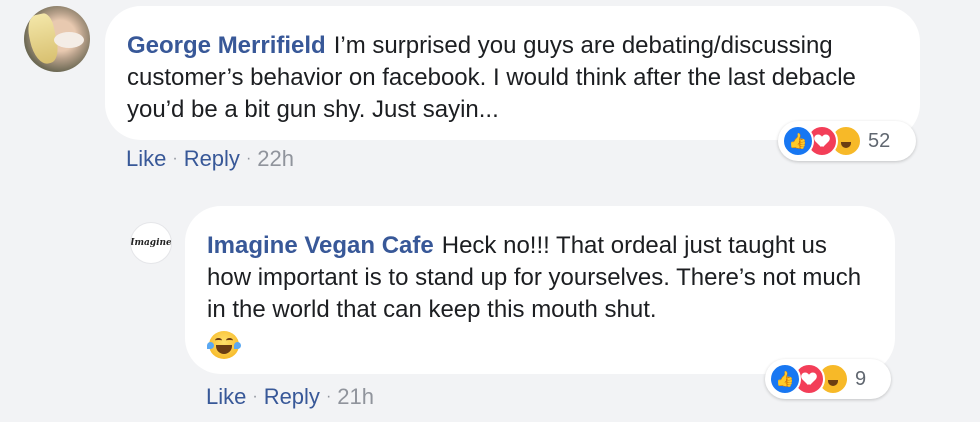  I want to click on comment-author: George Merrifield, so click(226, 45).